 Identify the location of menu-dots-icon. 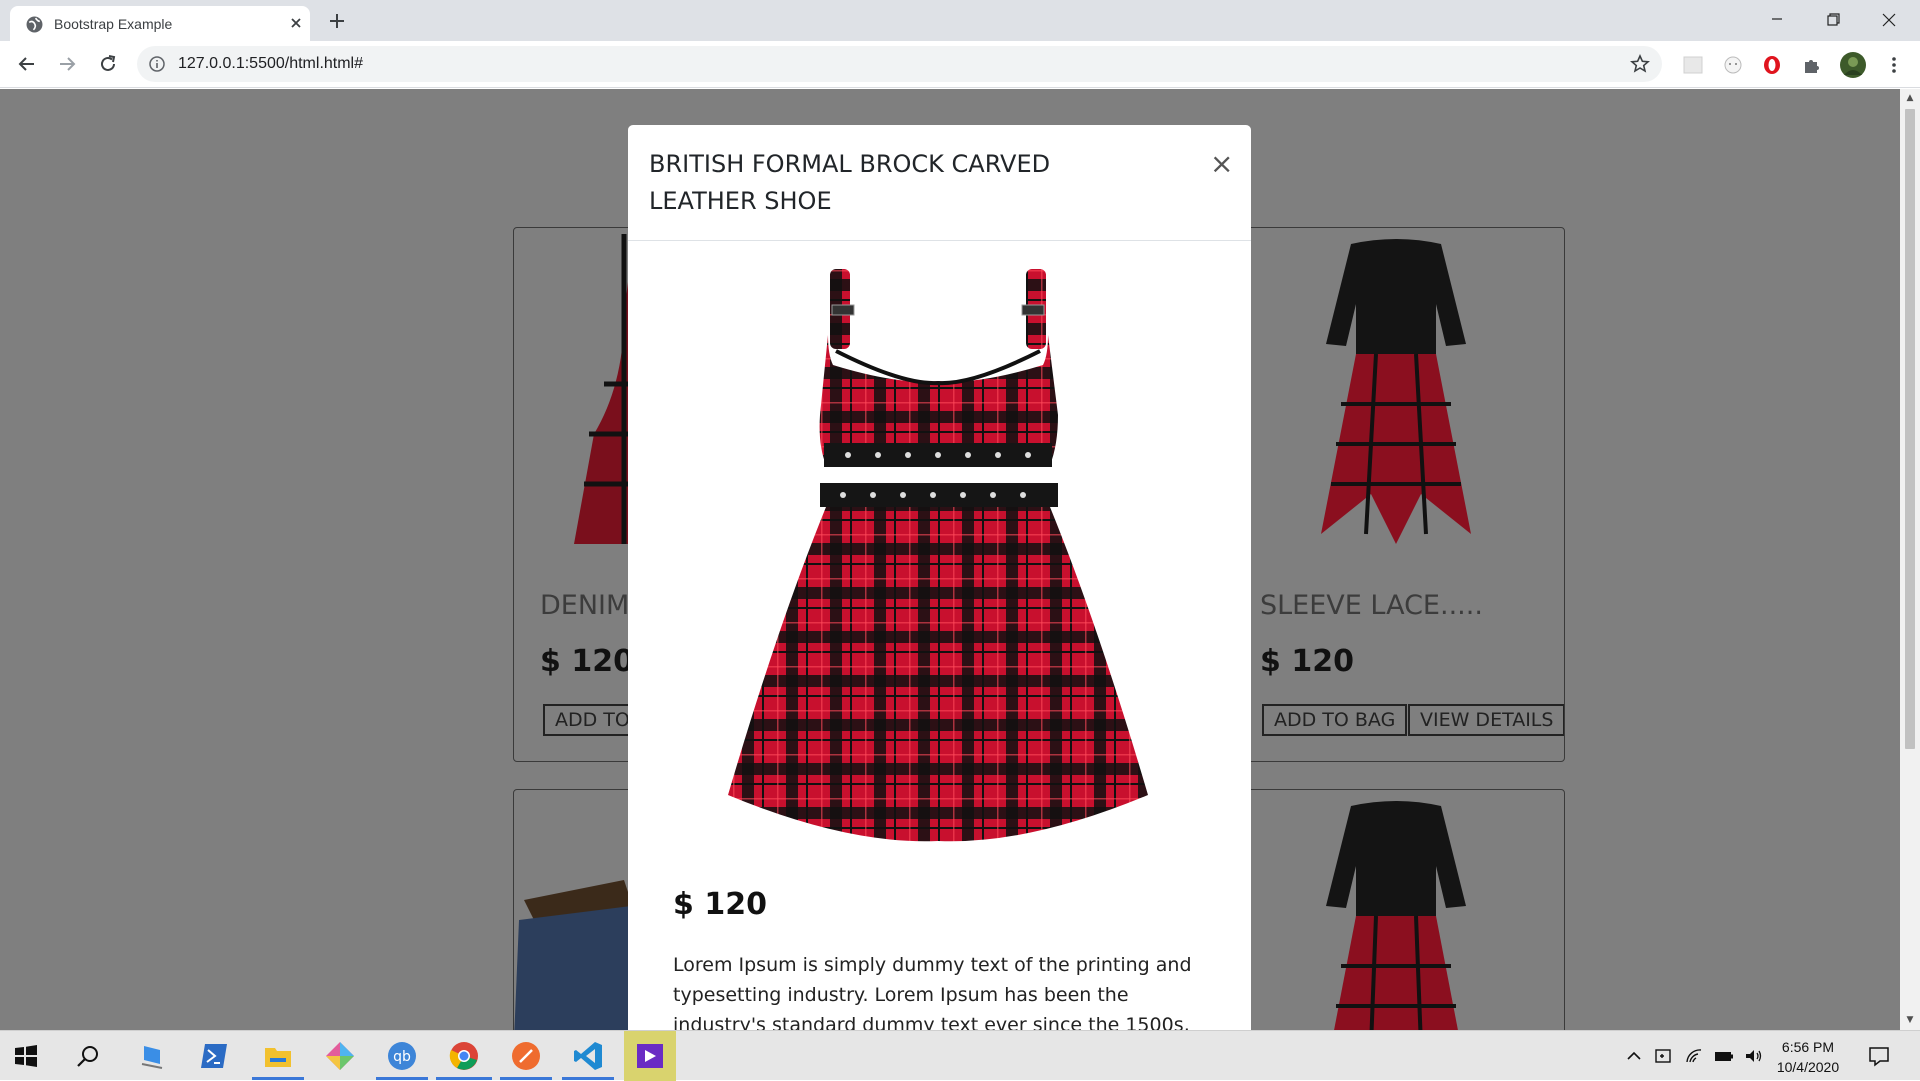
(1894, 65).